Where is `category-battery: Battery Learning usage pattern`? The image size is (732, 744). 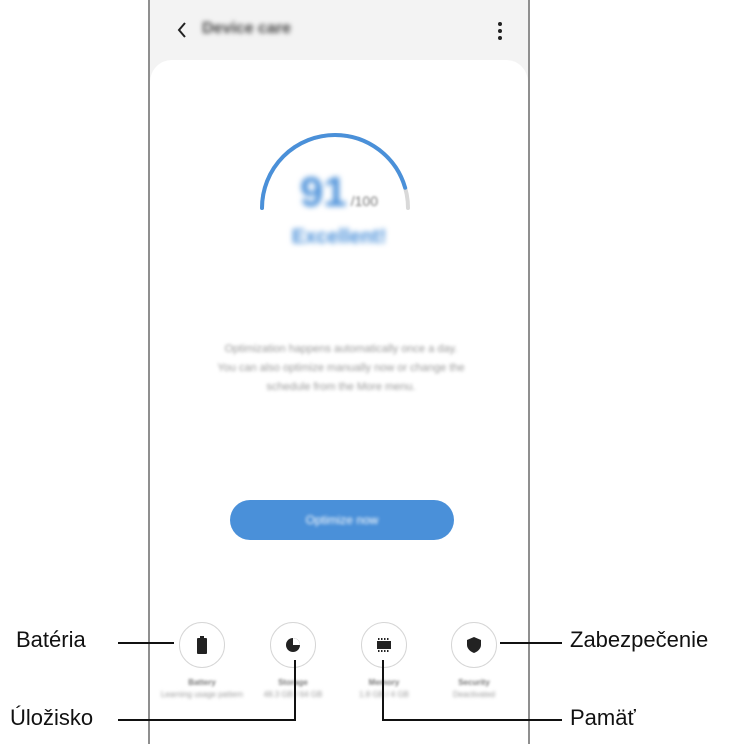 category-battery: Battery Learning usage pattern is located at coordinates (202, 677).